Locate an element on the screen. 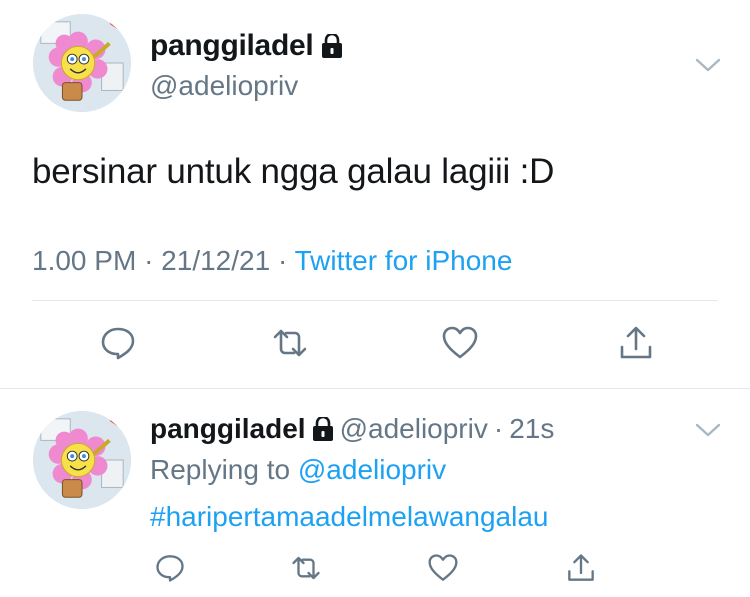  tweet-age: 21s is located at coordinates (532, 428).